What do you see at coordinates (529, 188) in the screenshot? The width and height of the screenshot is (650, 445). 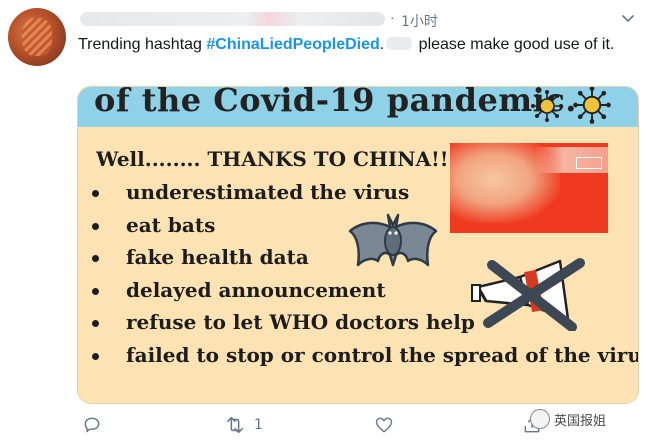 I see `flag-image` at bounding box center [529, 188].